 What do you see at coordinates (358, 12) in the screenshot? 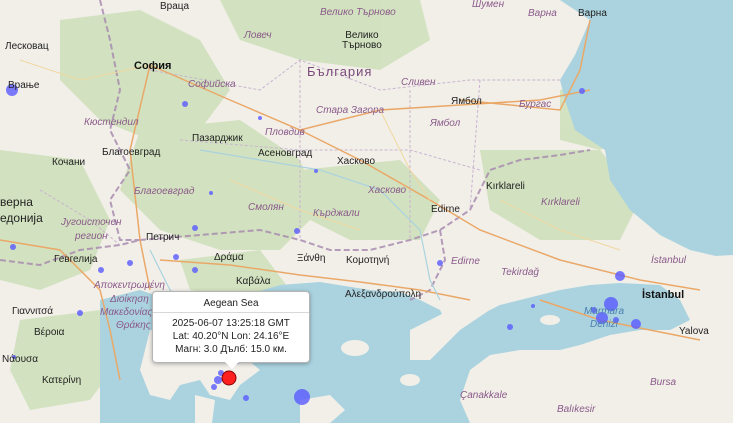
I see `label-veliko-tarnovo-region: Велико Търново` at bounding box center [358, 12].